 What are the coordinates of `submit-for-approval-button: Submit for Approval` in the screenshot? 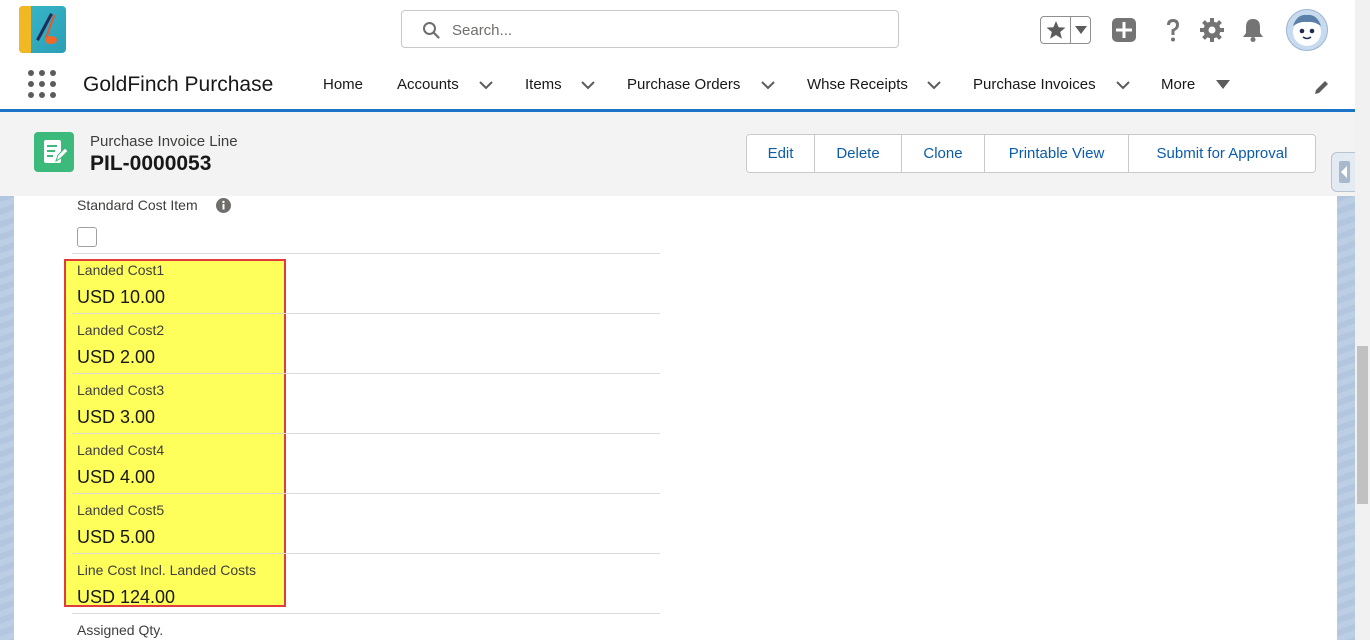 It's located at (1222, 153).